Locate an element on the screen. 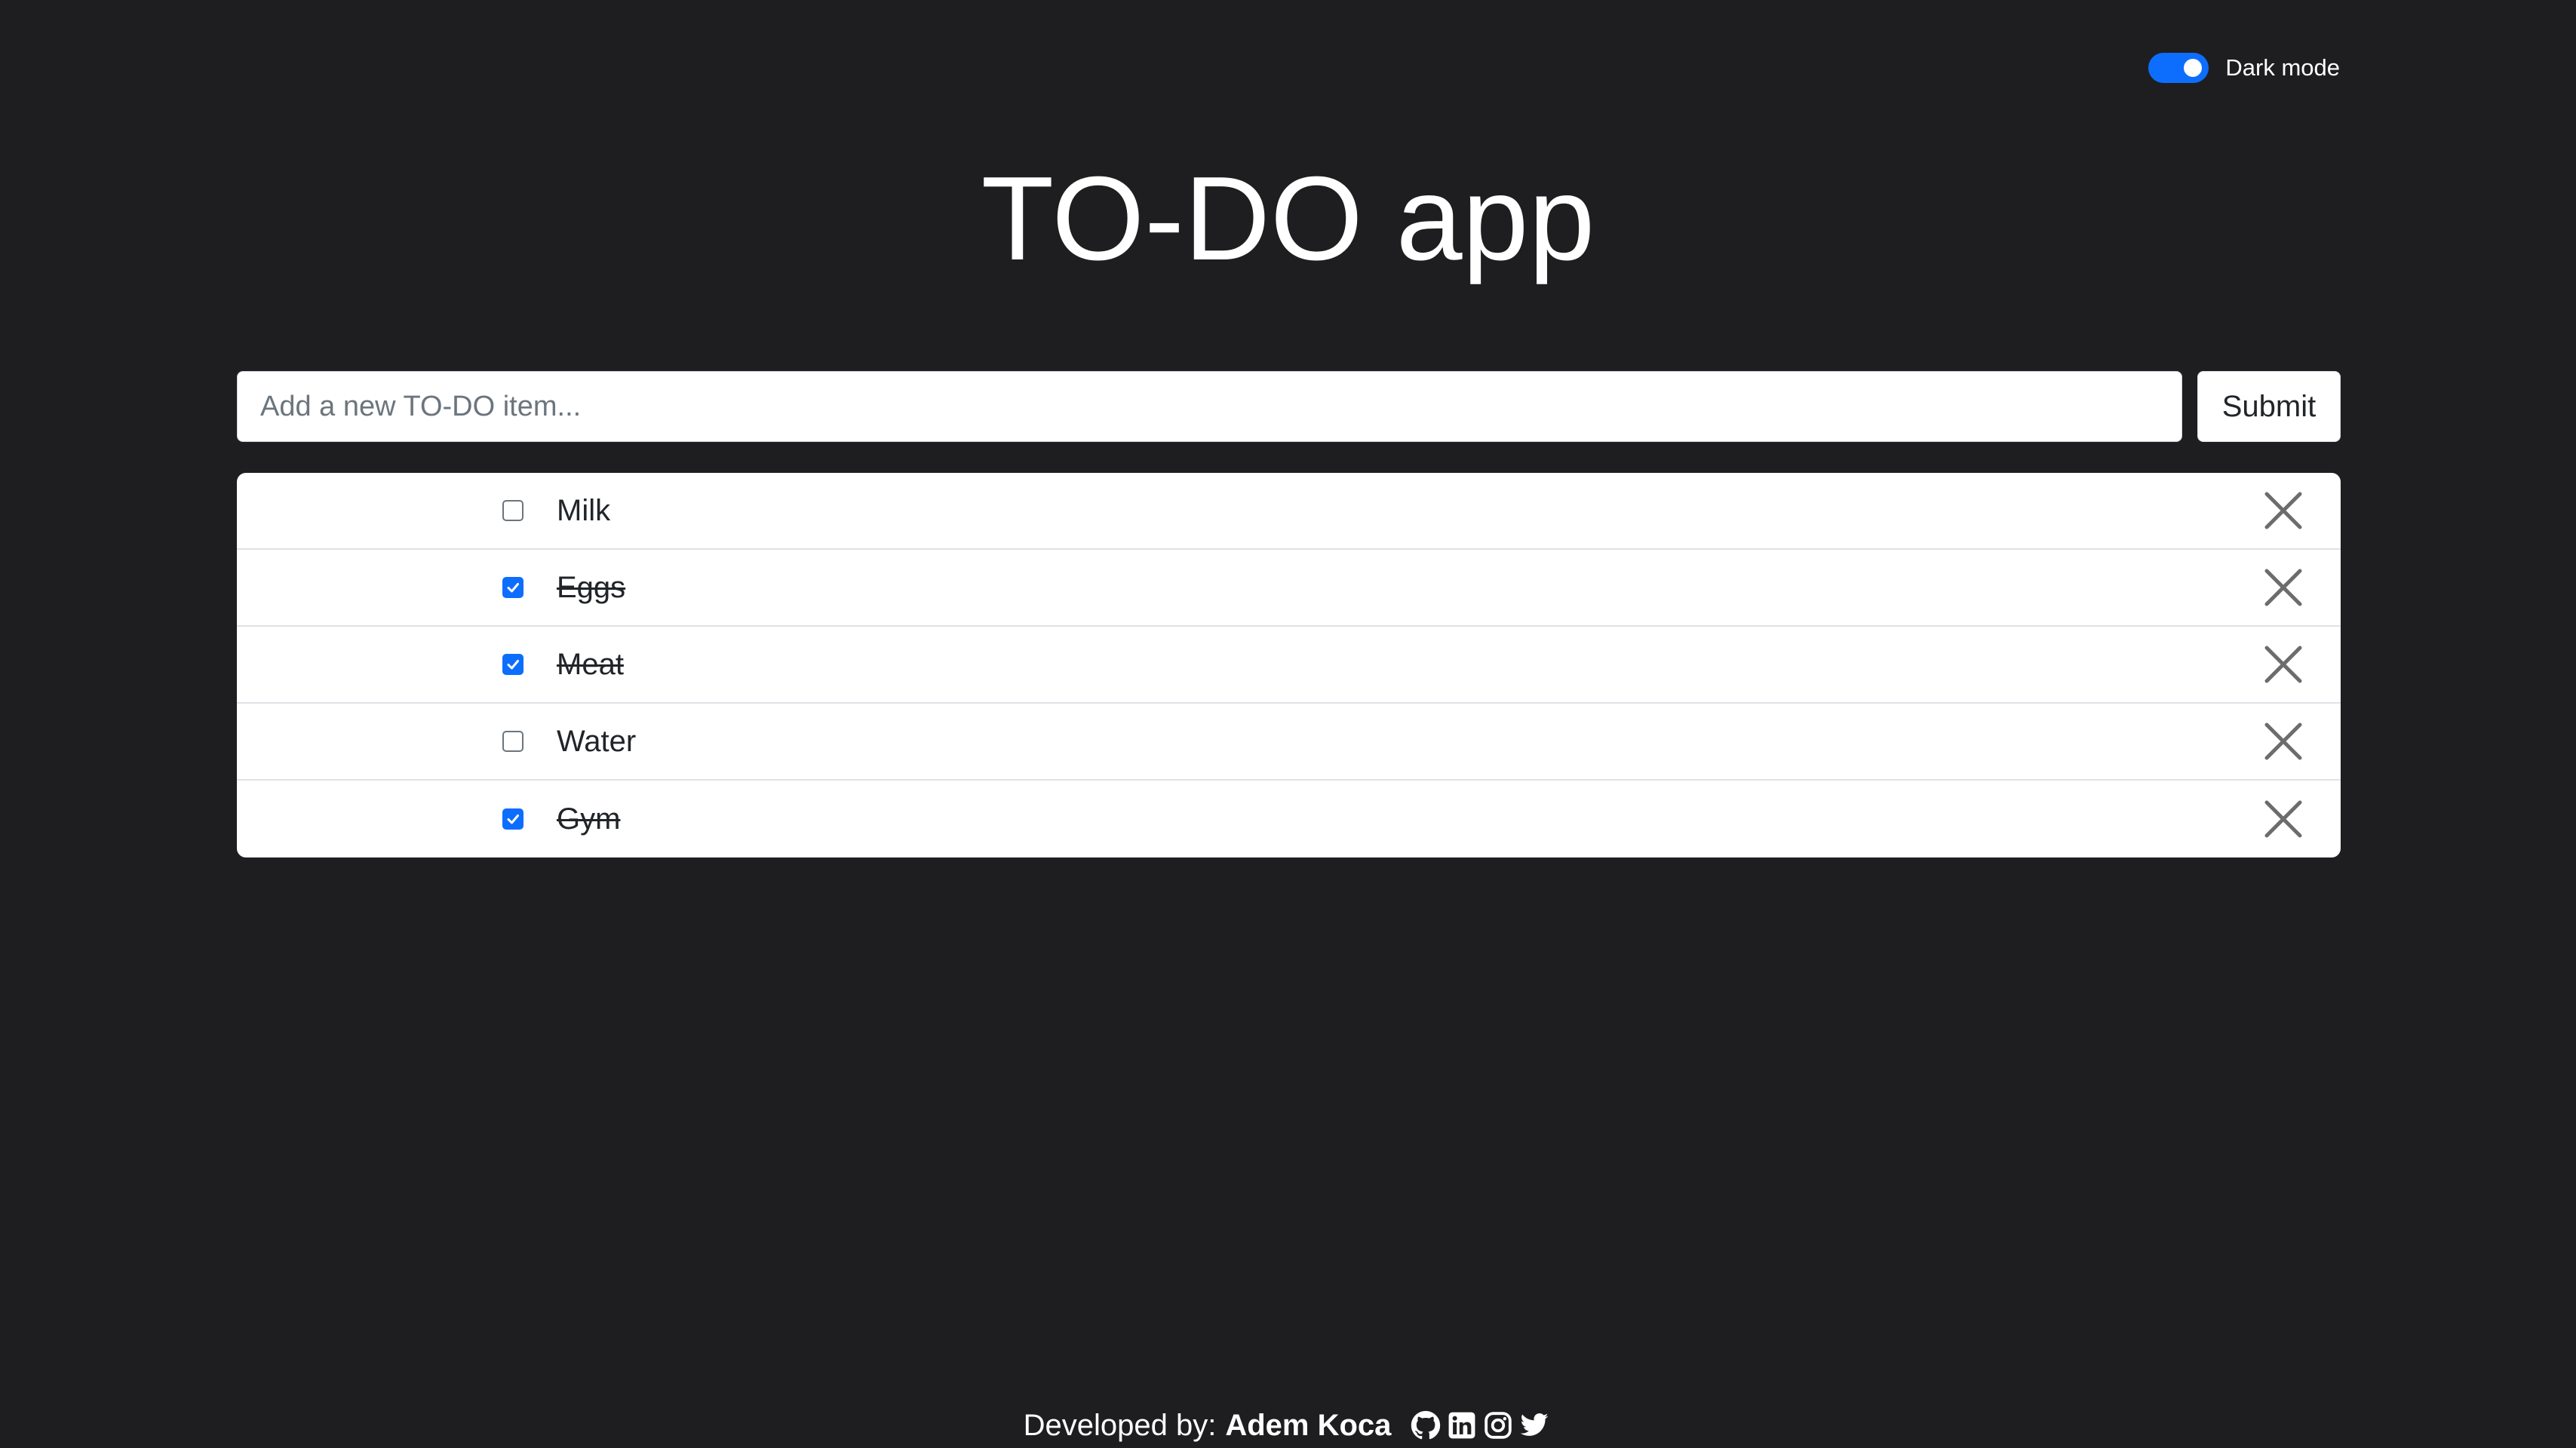 The width and height of the screenshot is (2576, 1448). dark-mode-switch is located at coordinates (2178, 68).